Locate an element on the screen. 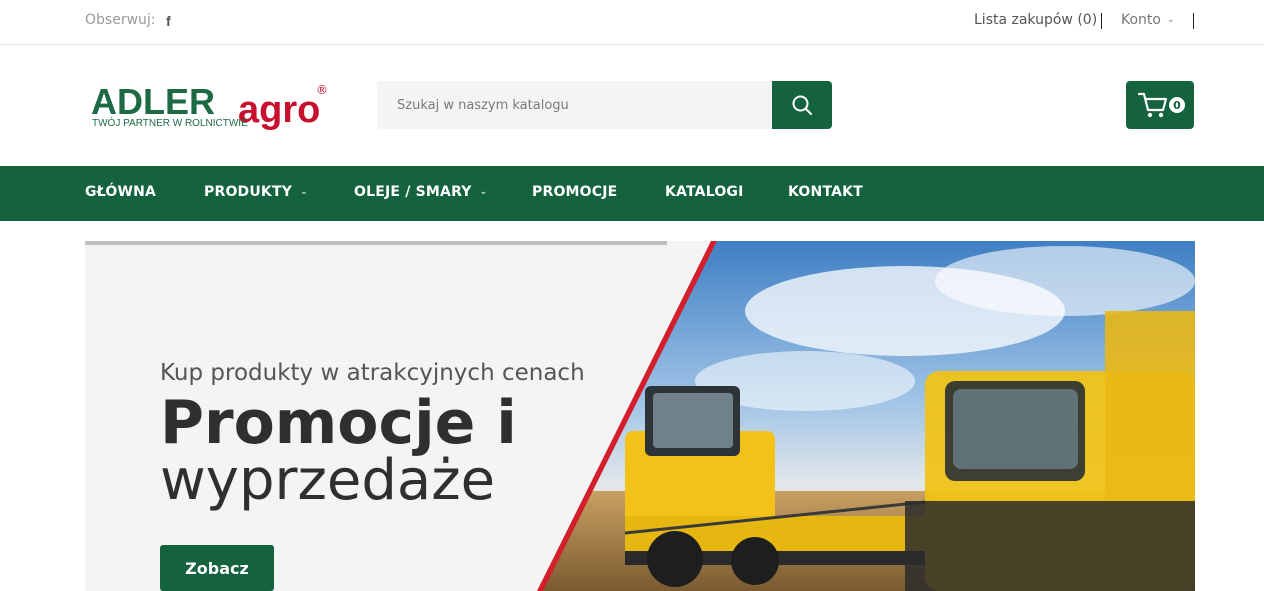 The image size is (1264, 591). nav-item-katalogi: KATALOGI is located at coordinates (704, 192).